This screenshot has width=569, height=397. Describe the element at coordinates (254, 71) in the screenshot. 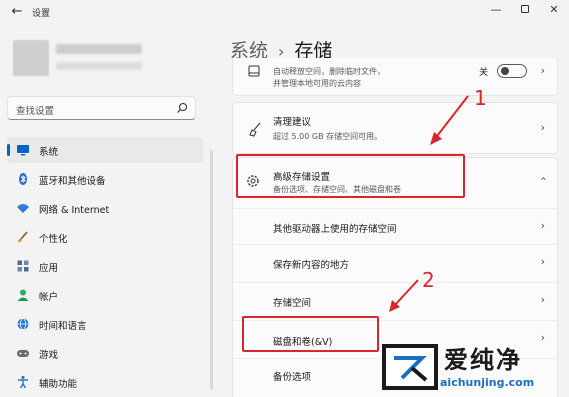

I see `storage-sense-icon` at that location.